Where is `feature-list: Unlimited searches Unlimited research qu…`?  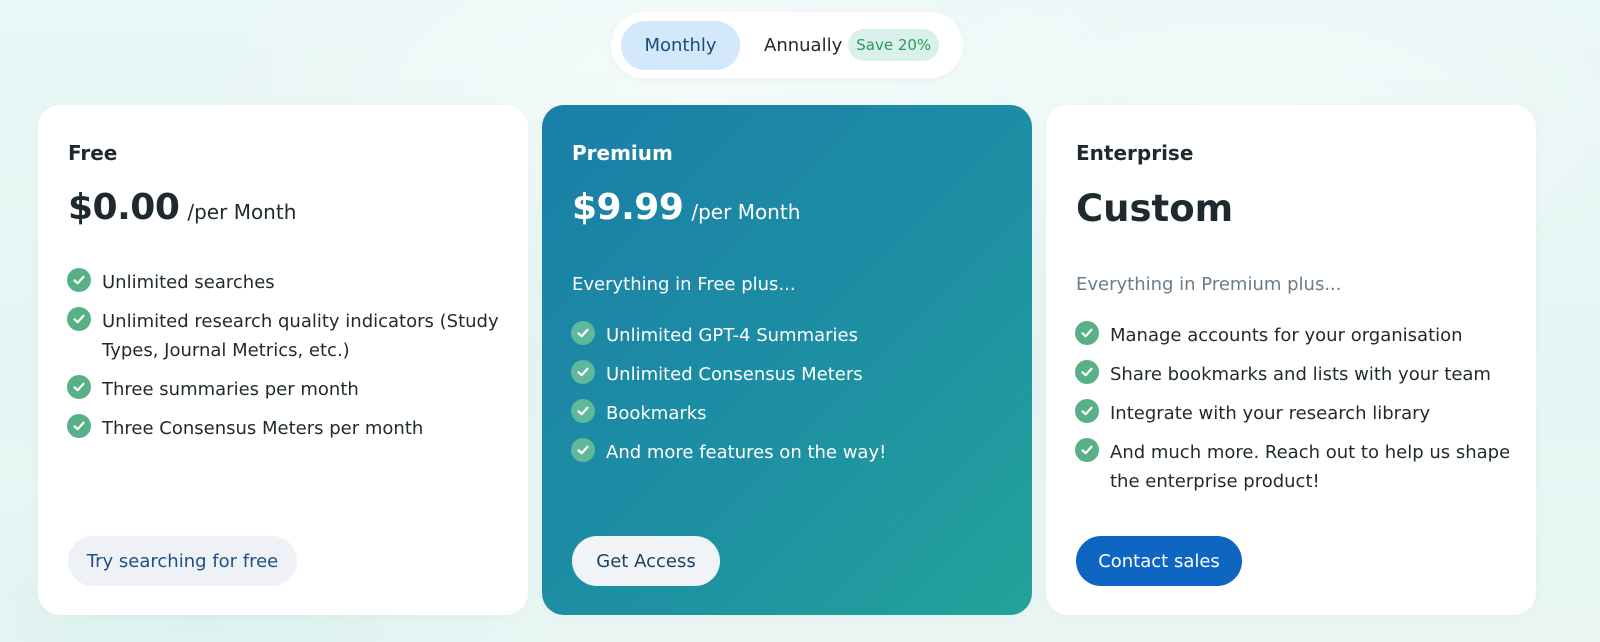
feature-list: Unlimited searches Unlimited research qu… is located at coordinates (287, 360).